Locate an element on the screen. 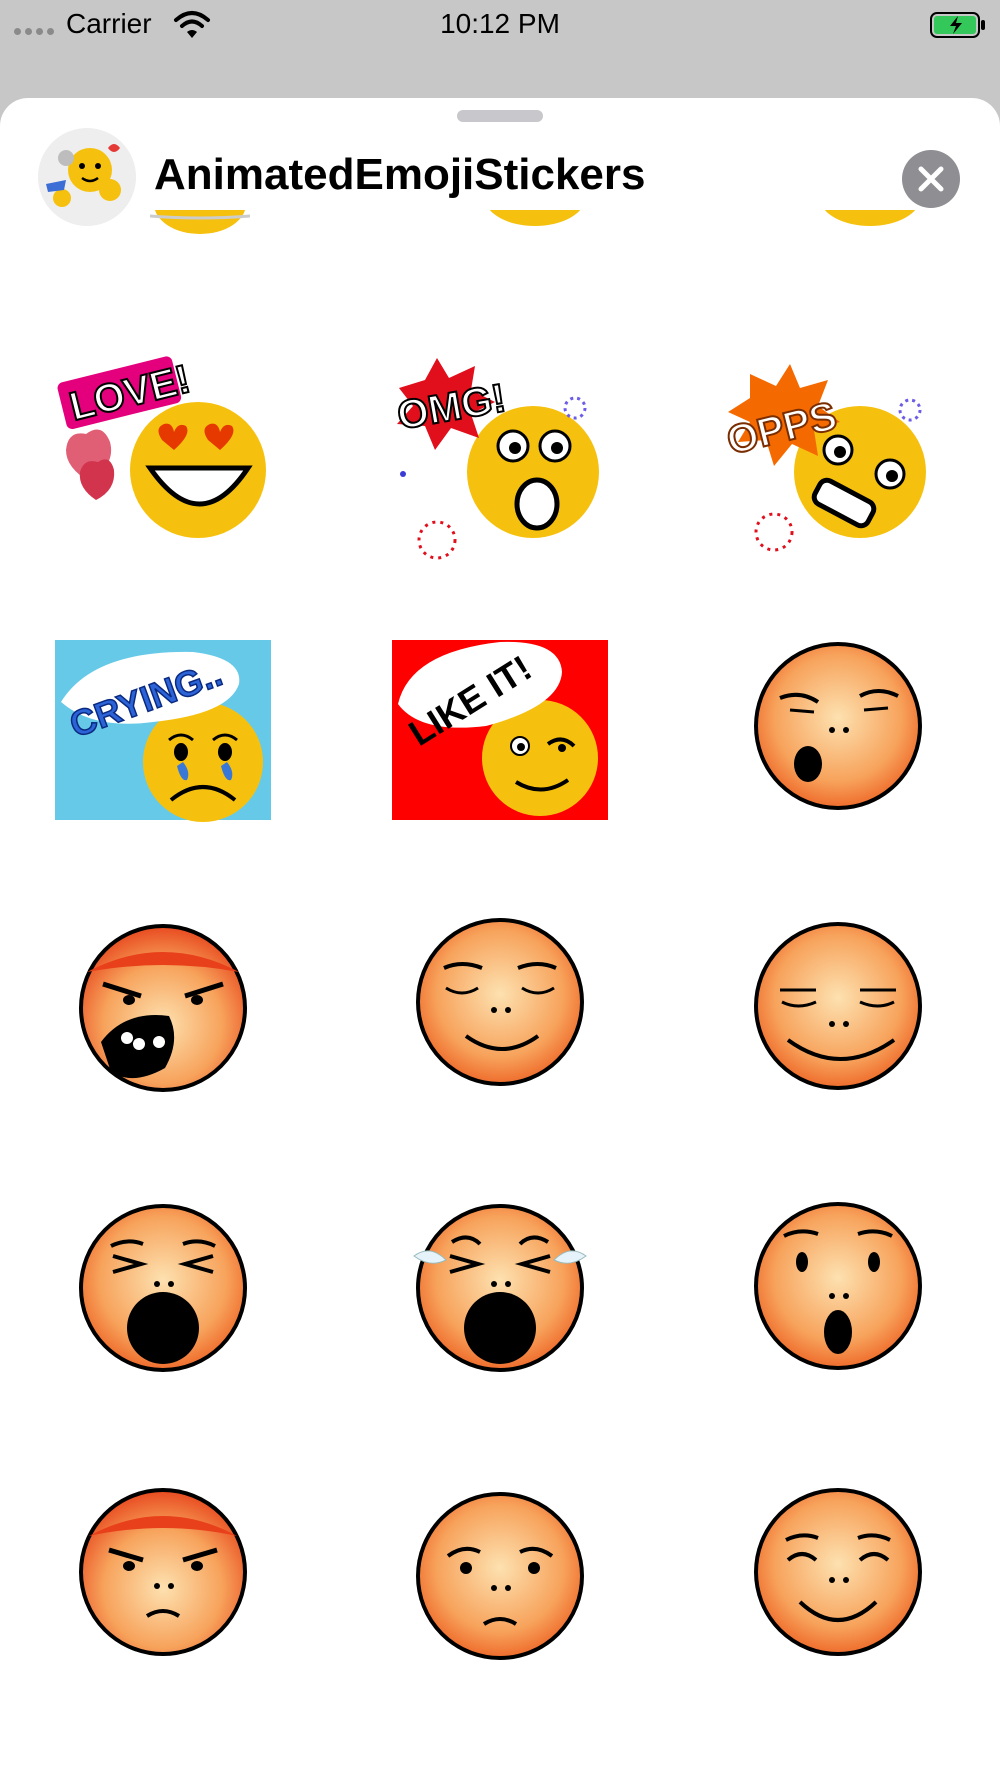 The height and width of the screenshot is (1778, 1000). sticker-love: LOVE! is located at coordinates (160, 460).